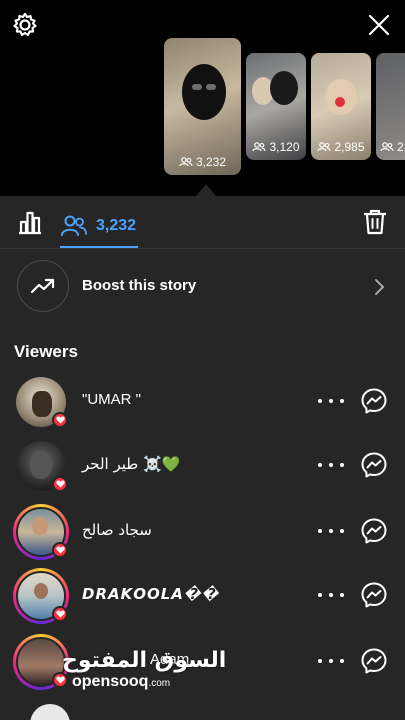 The width and height of the screenshot is (405, 720). I want to click on story-thumbnail-selected: 3,232, so click(202, 106).